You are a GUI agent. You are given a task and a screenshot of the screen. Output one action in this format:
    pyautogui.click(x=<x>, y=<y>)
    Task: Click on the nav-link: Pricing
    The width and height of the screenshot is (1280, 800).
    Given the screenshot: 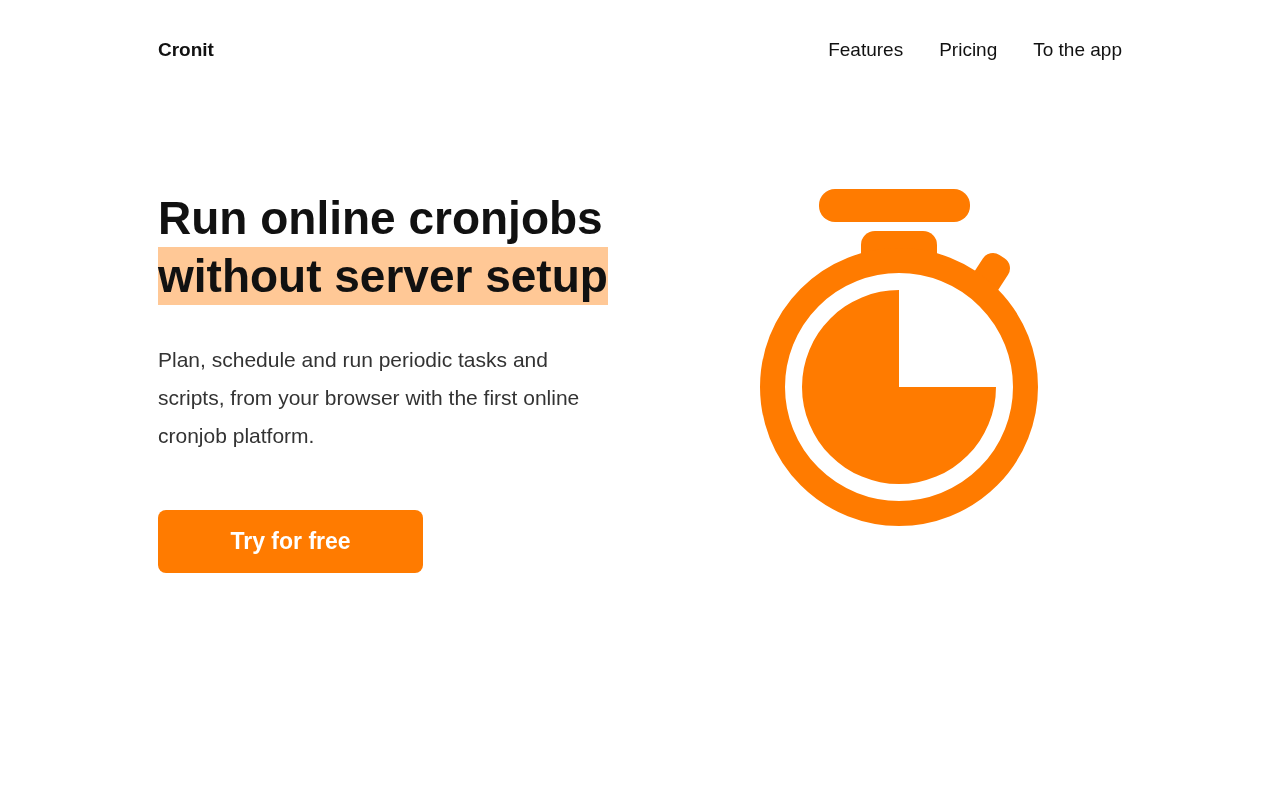 What is the action you would take?
    pyautogui.click(x=968, y=50)
    